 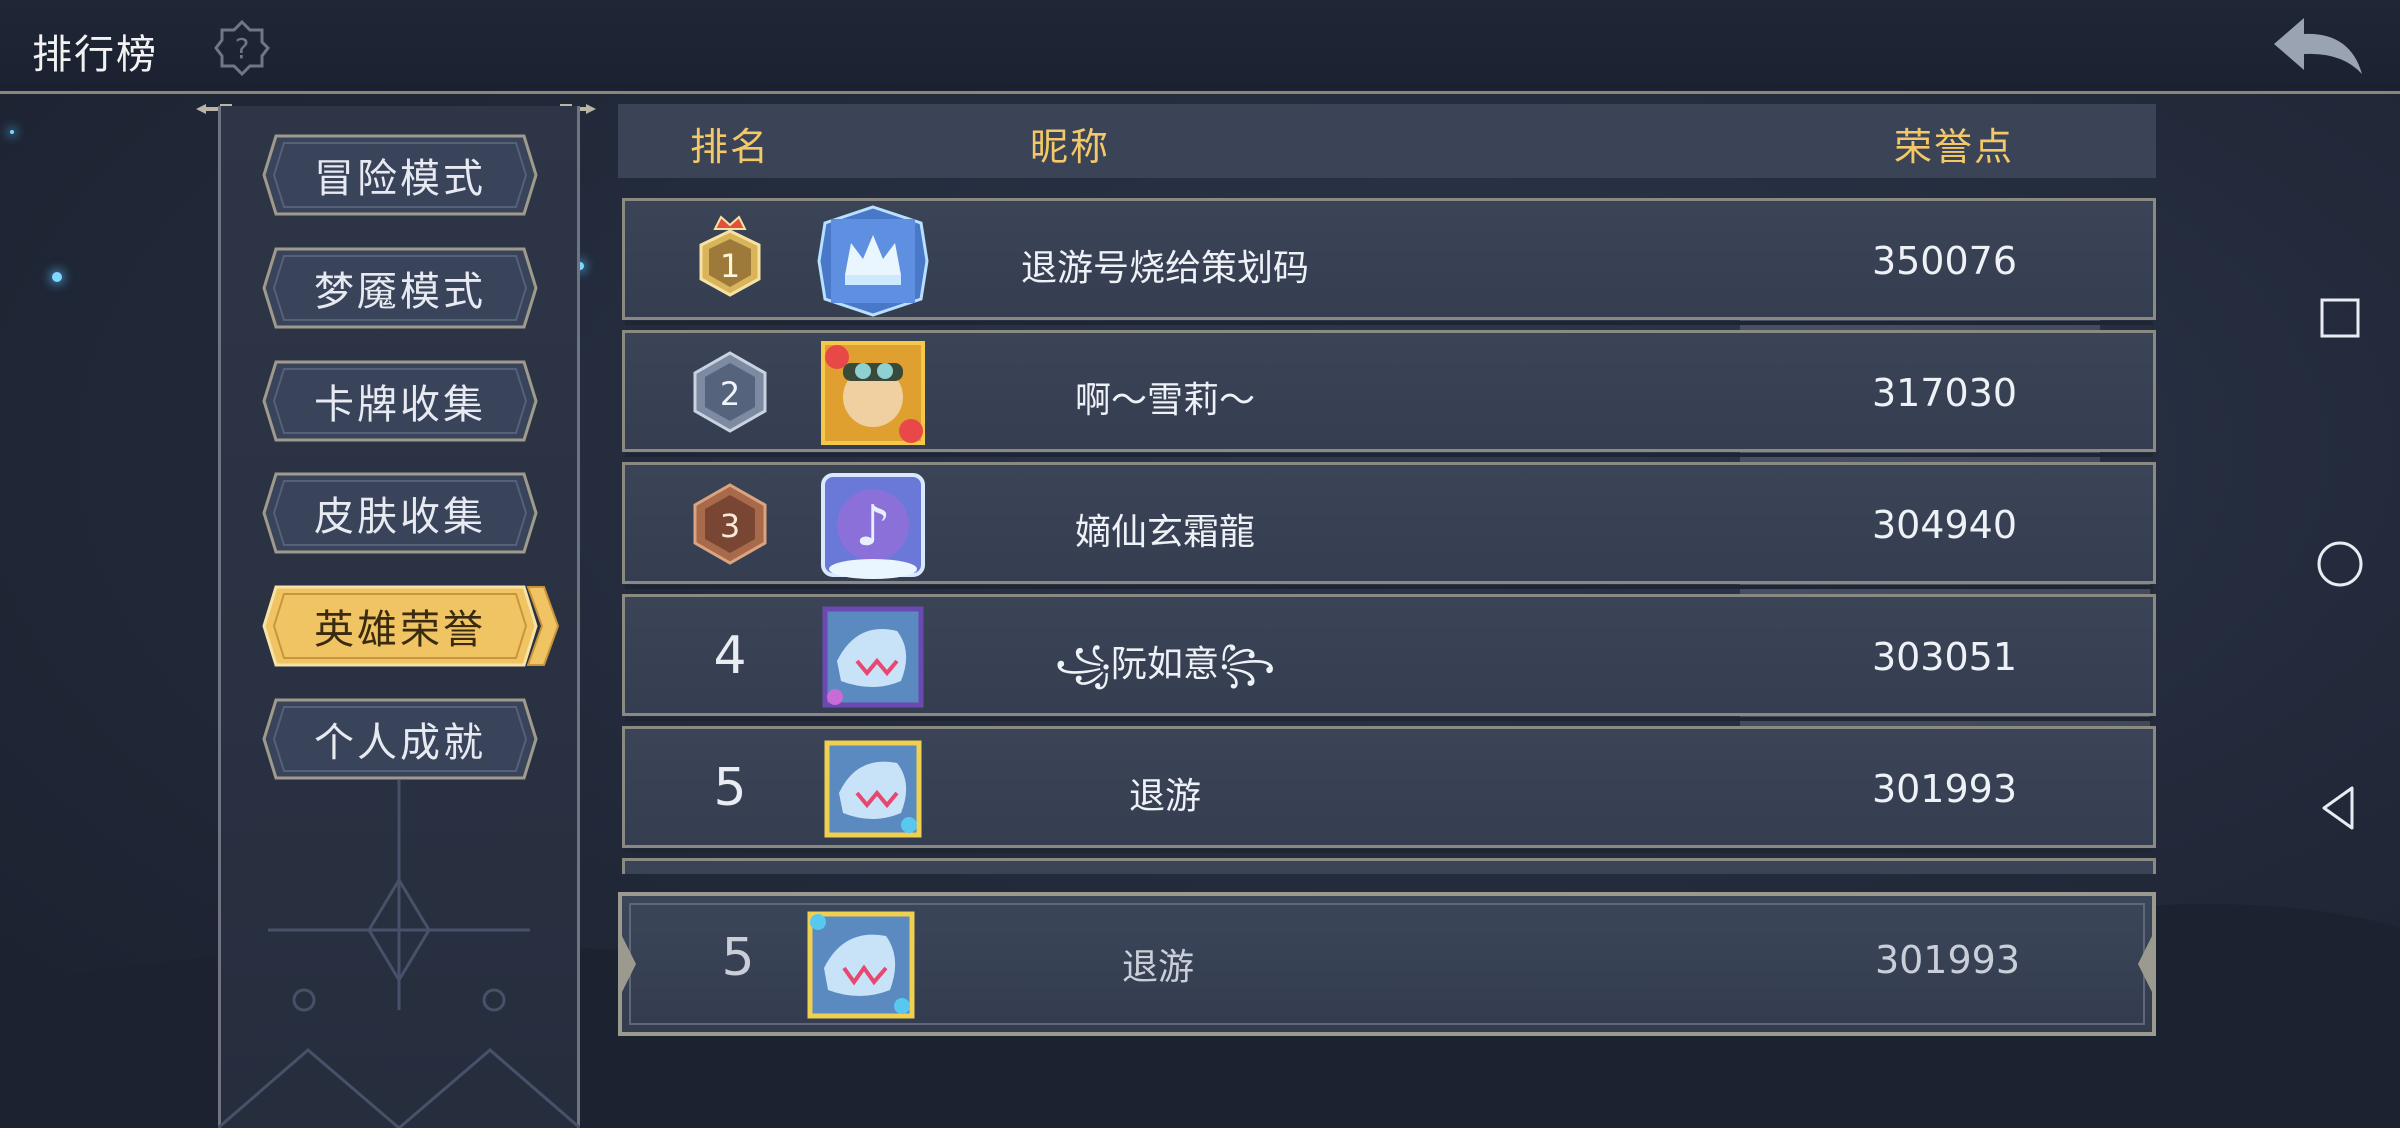 I want to click on bronze-badge-icon: 3, so click(x=730, y=524).